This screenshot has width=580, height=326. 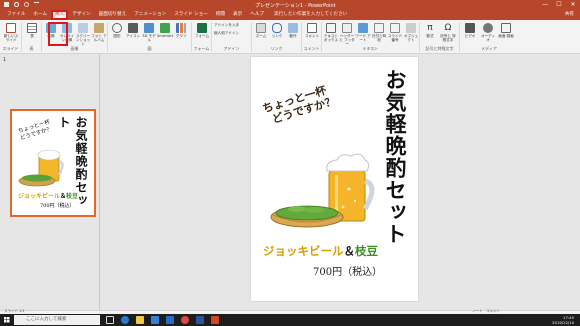 What do you see at coordinates (257, 15) in the screenshot?
I see `tab-help: ヘルプ` at bounding box center [257, 15].